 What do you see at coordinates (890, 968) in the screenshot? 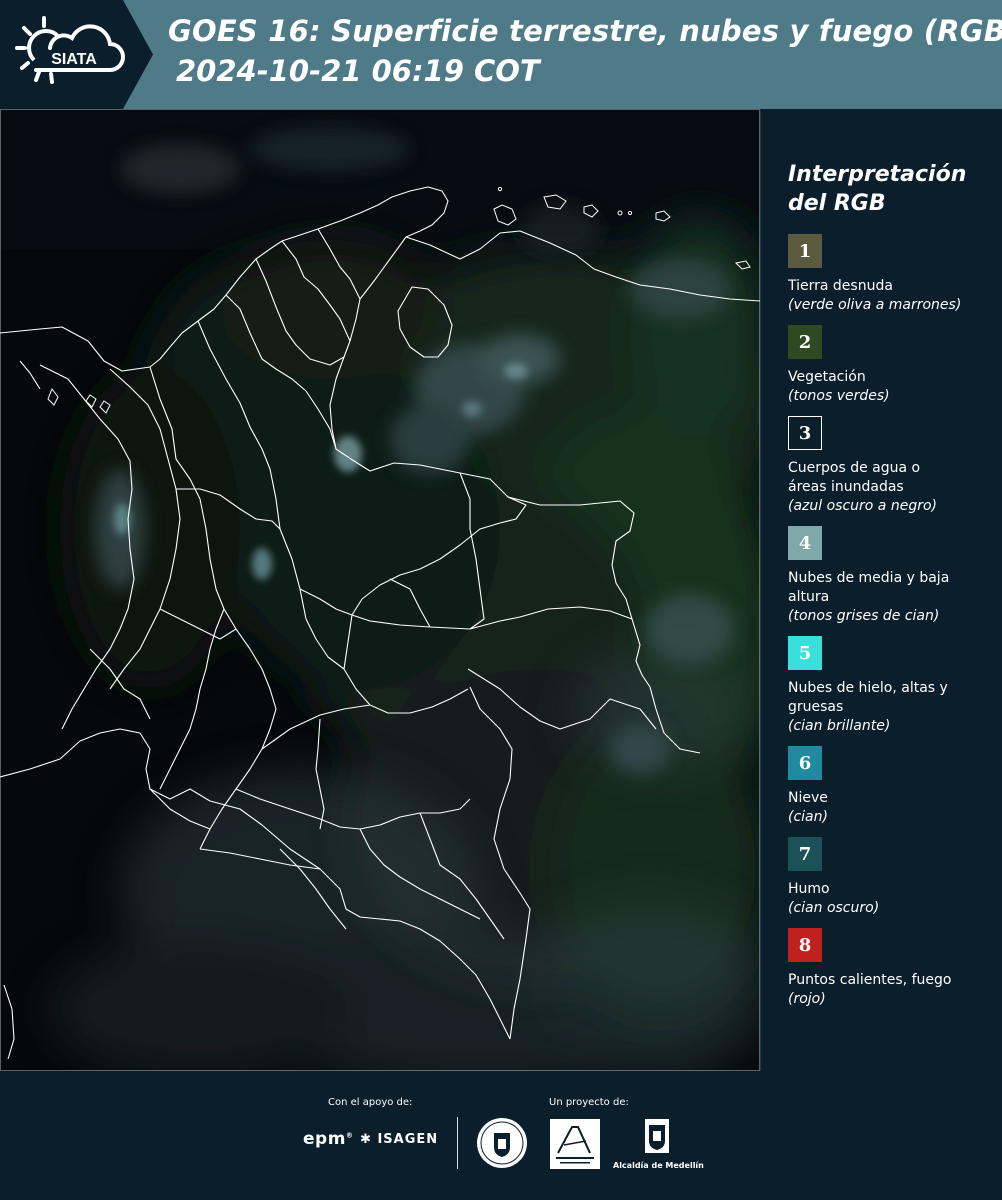
I see `legend-item-8: 8 Puntos calientes, fuego (rojo)` at bounding box center [890, 968].